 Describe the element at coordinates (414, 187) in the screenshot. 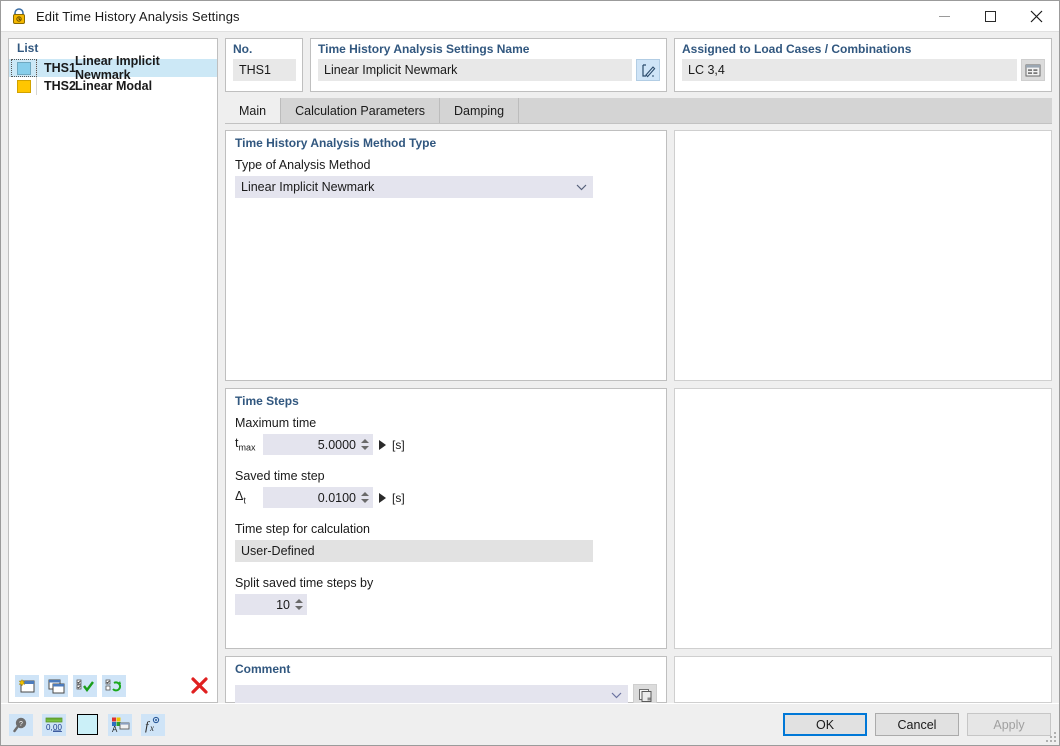

I see `analysis-method-select: Linear Implicit Newmark` at that location.